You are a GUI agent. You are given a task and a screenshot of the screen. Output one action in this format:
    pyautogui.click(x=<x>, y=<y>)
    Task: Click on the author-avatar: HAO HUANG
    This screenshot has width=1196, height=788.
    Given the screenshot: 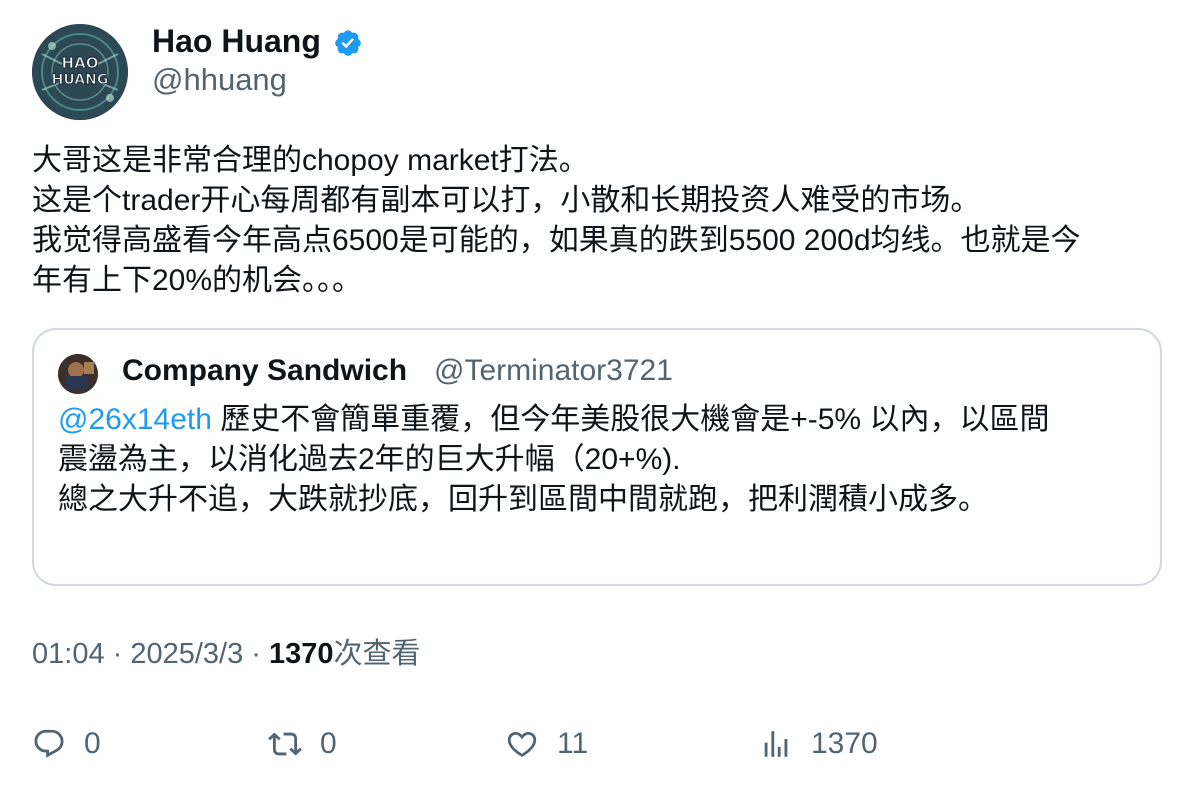 What is the action you would take?
    pyautogui.click(x=80, y=72)
    